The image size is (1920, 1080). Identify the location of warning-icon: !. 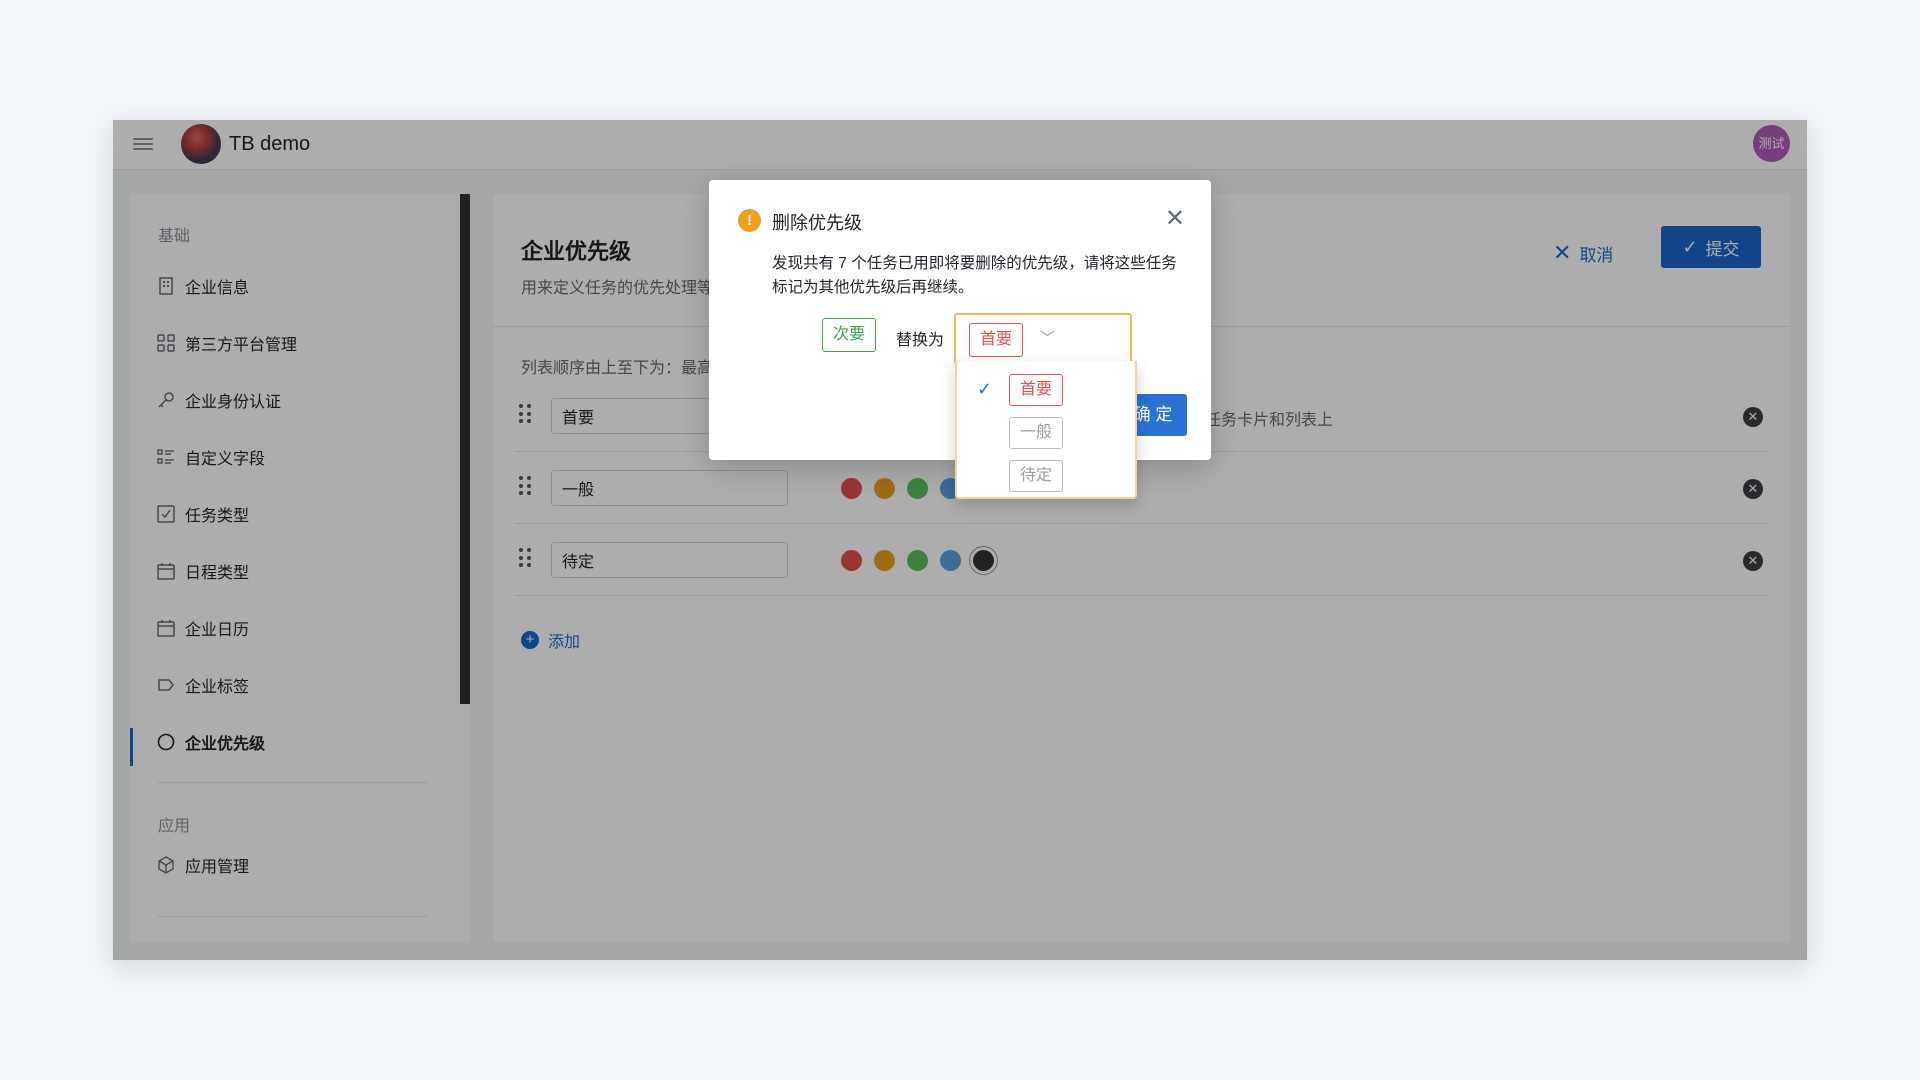
(749, 220).